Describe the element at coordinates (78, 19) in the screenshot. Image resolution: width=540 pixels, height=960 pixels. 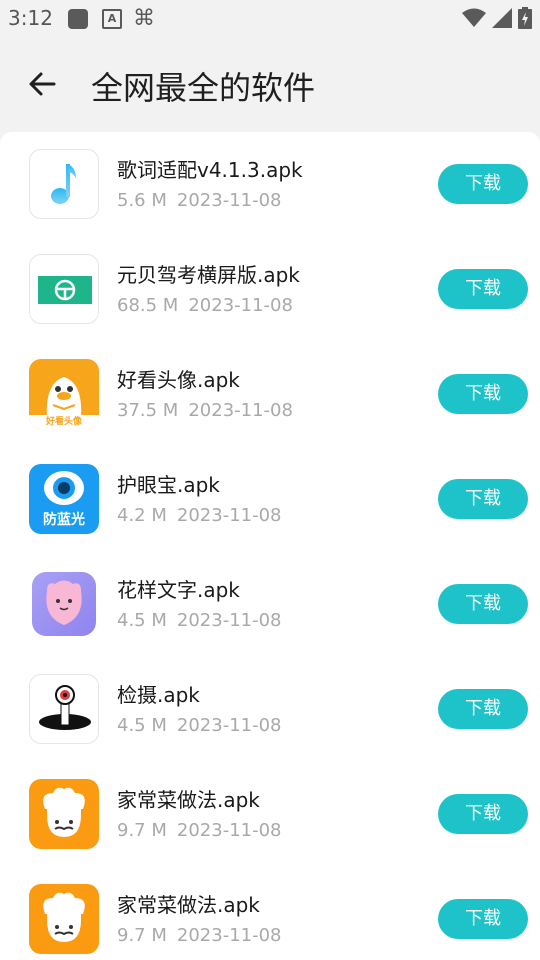
I see `app-square-icon` at that location.